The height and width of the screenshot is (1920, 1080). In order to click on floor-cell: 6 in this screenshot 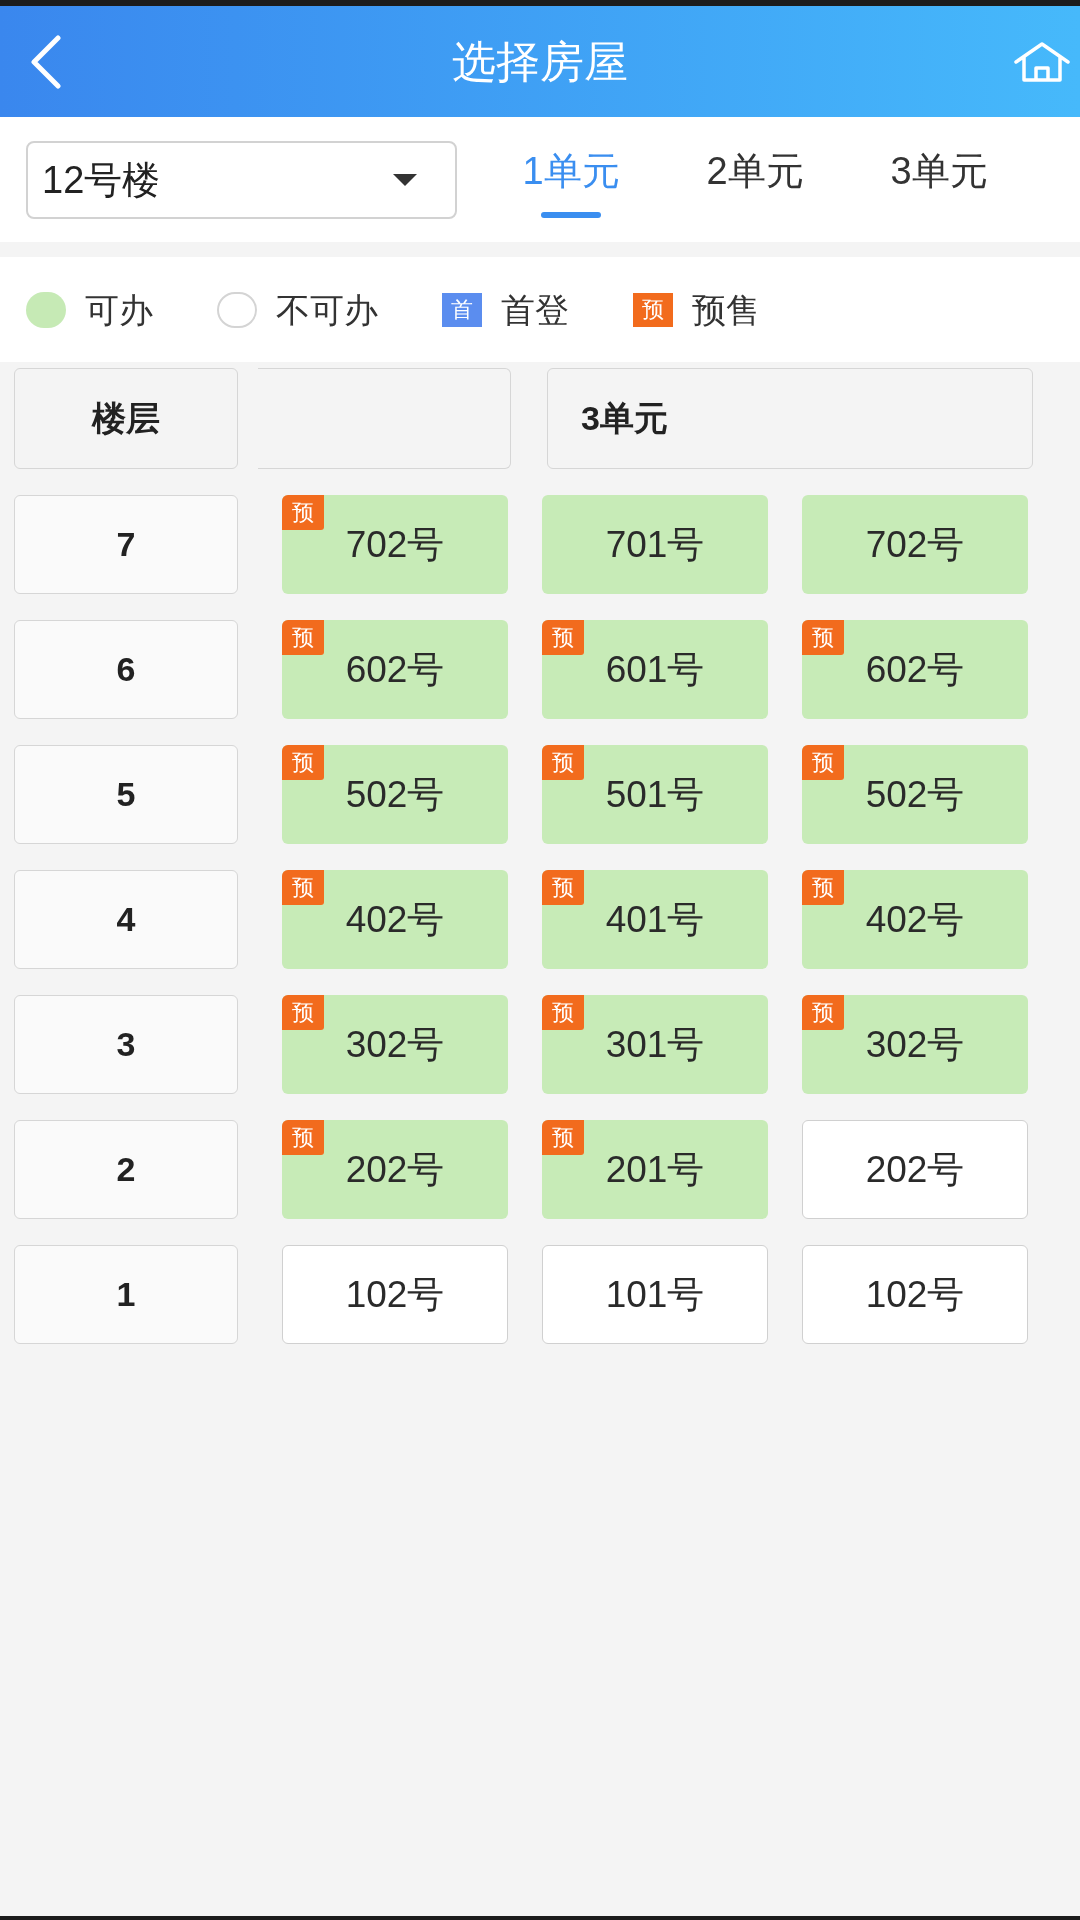, I will do `click(126, 669)`.